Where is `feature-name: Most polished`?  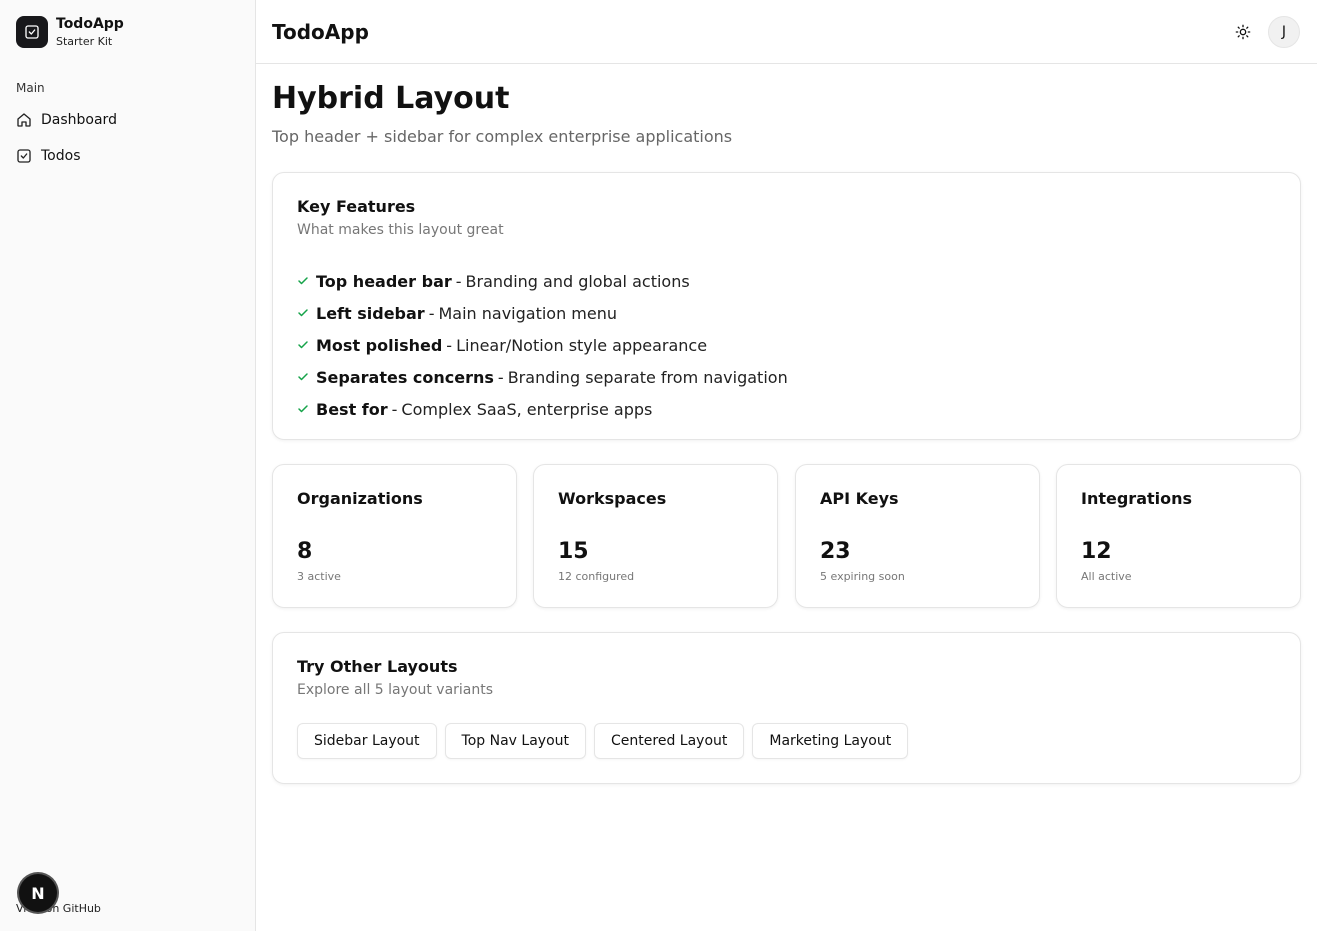
feature-name: Most polished is located at coordinates (379, 345).